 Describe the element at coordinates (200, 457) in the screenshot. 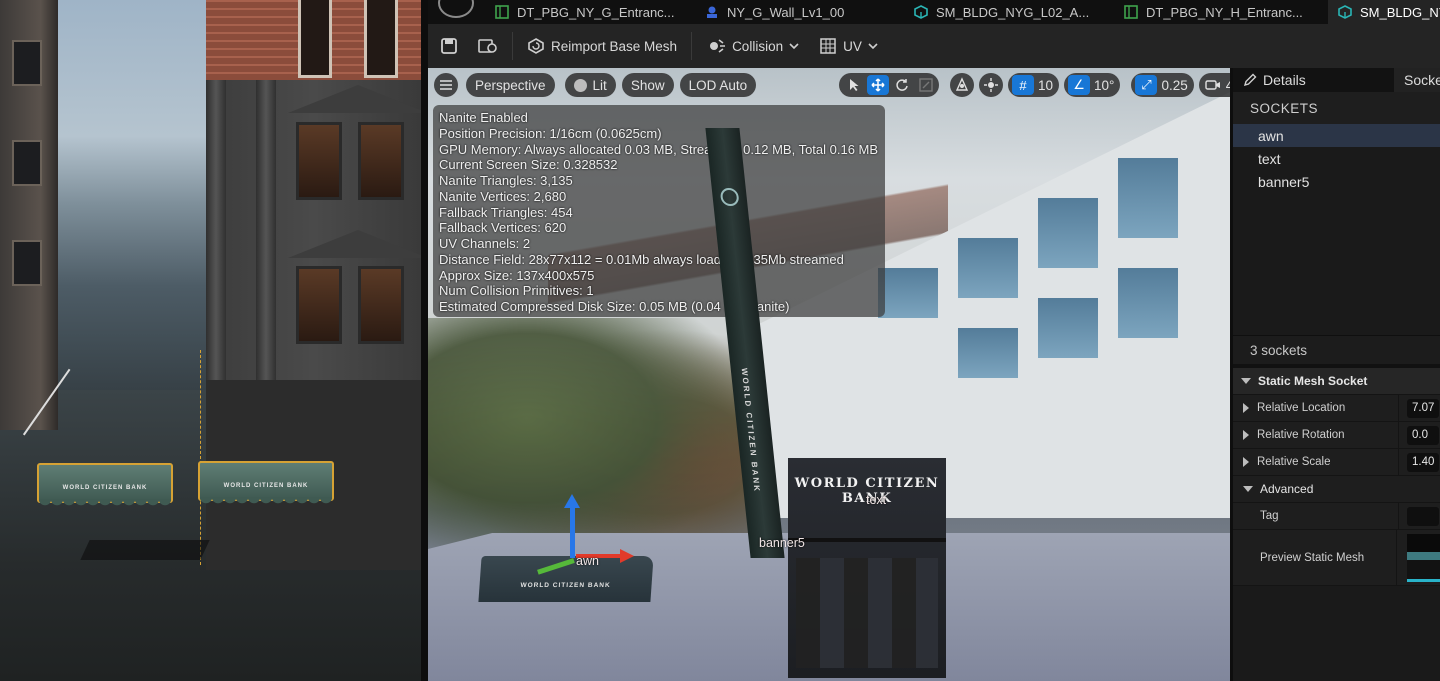

I see `selection-outline` at that location.